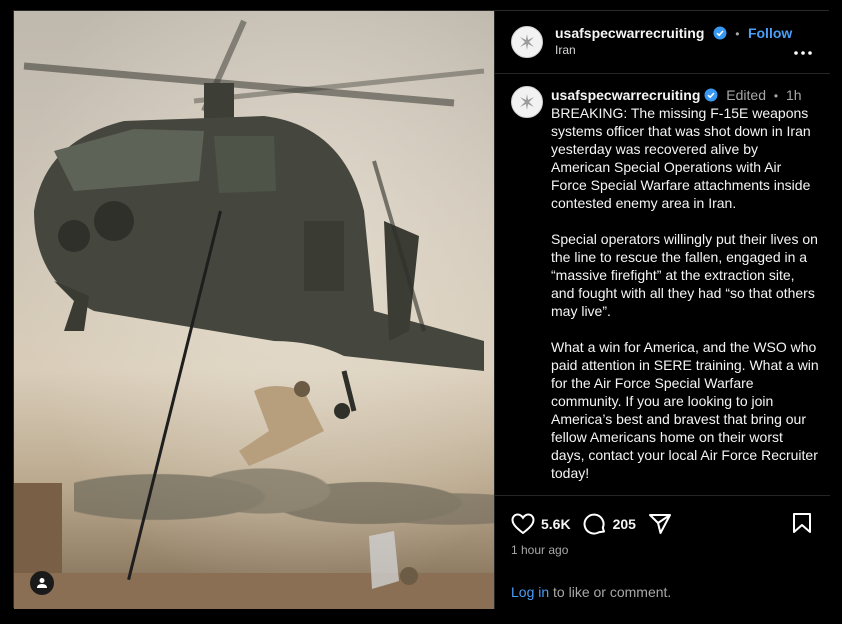  I want to click on send-icon, so click(660, 524).